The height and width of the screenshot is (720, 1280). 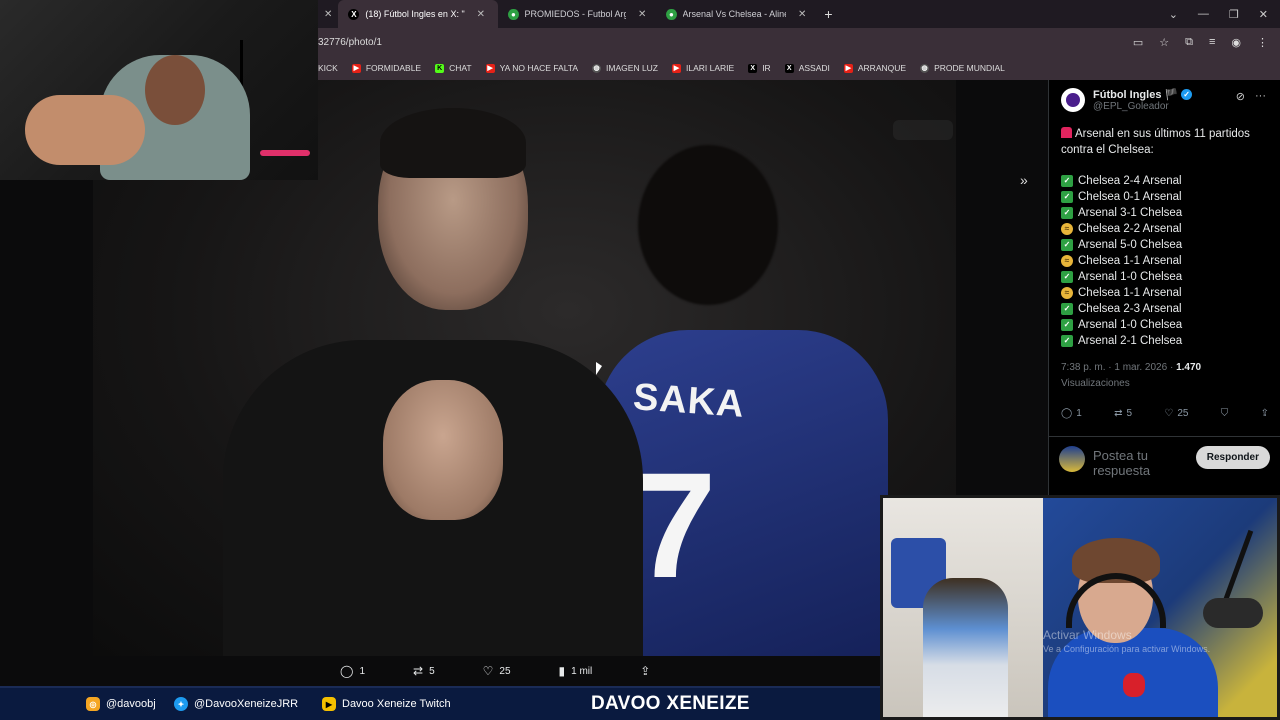 I want to click on cast-icon: ▭, so click(x=1138, y=42).